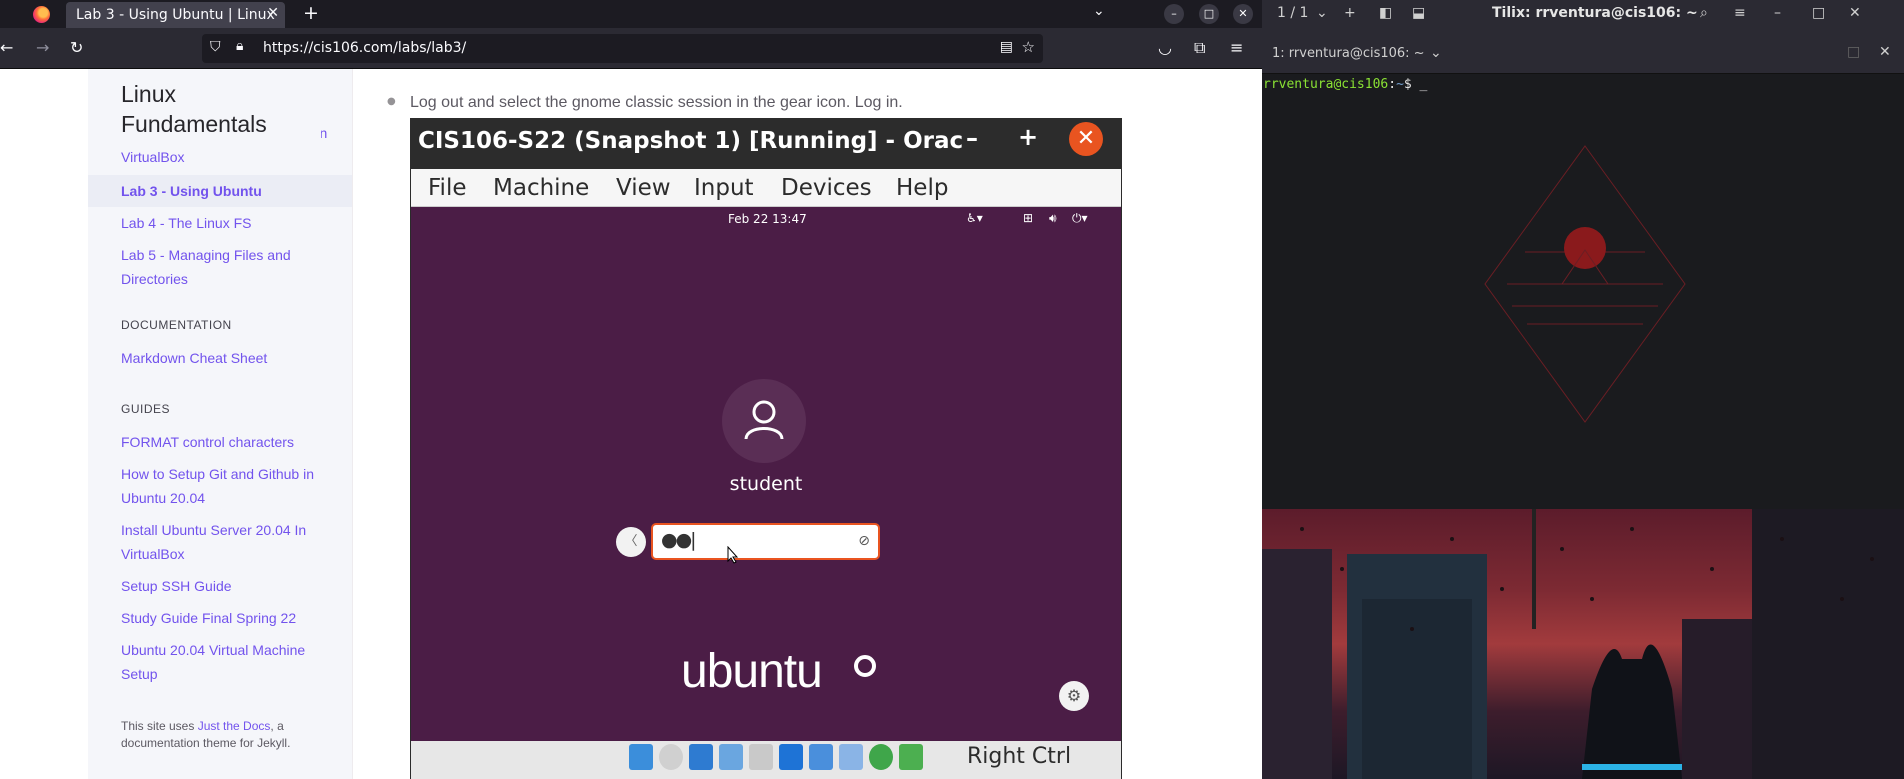  Describe the element at coordinates (239, 46) in the screenshot. I see `lock-icon: 🔒︎` at that location.